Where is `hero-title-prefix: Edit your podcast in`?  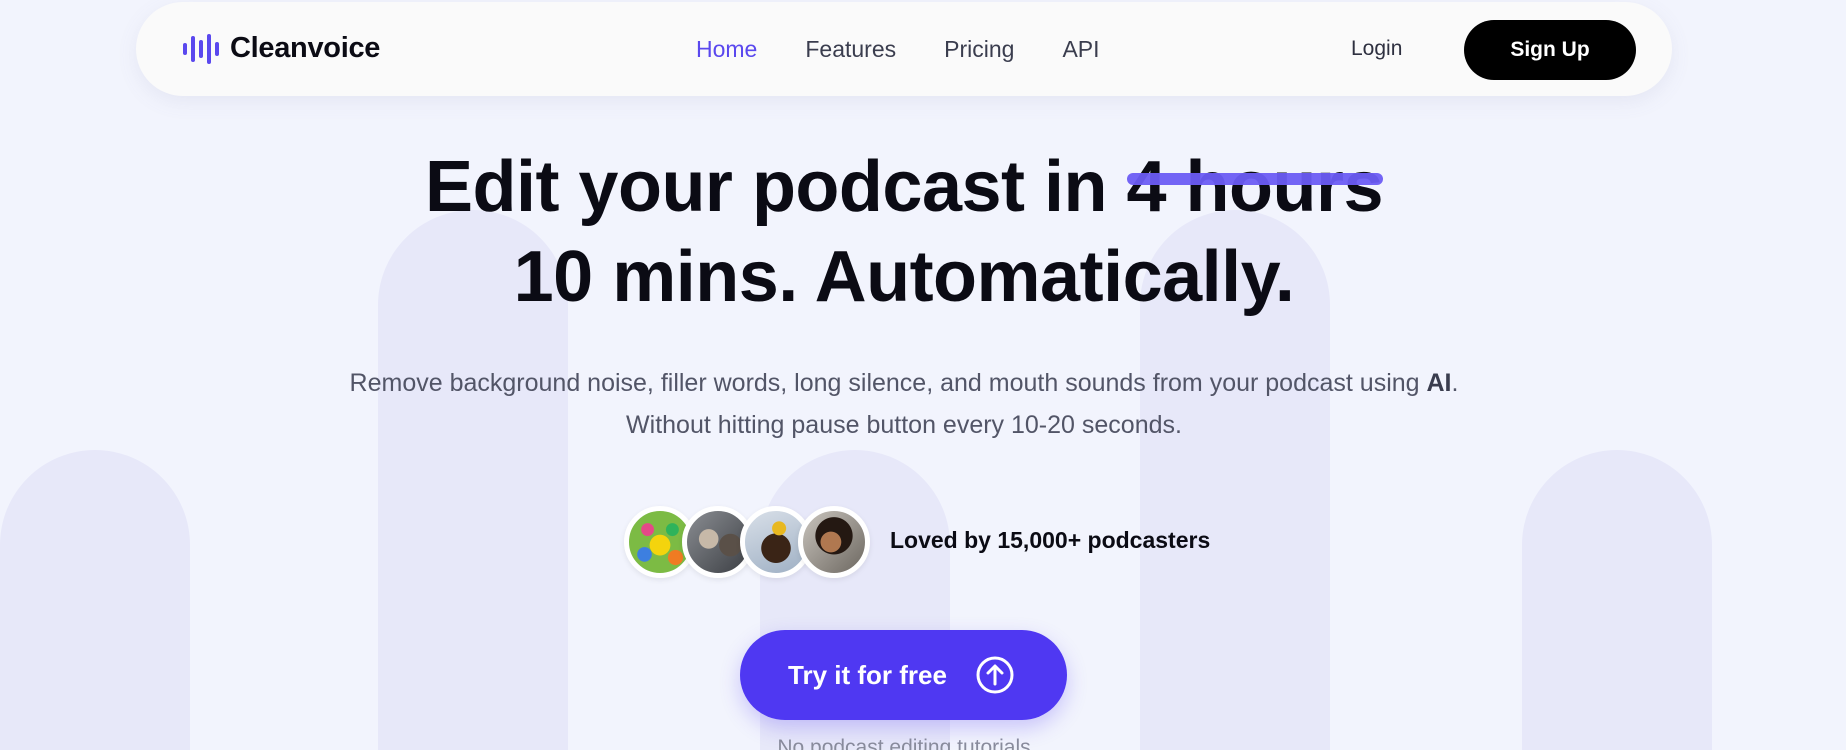
hero-title-prefix: Edit your podcast in is located at coordinates (775, 187).